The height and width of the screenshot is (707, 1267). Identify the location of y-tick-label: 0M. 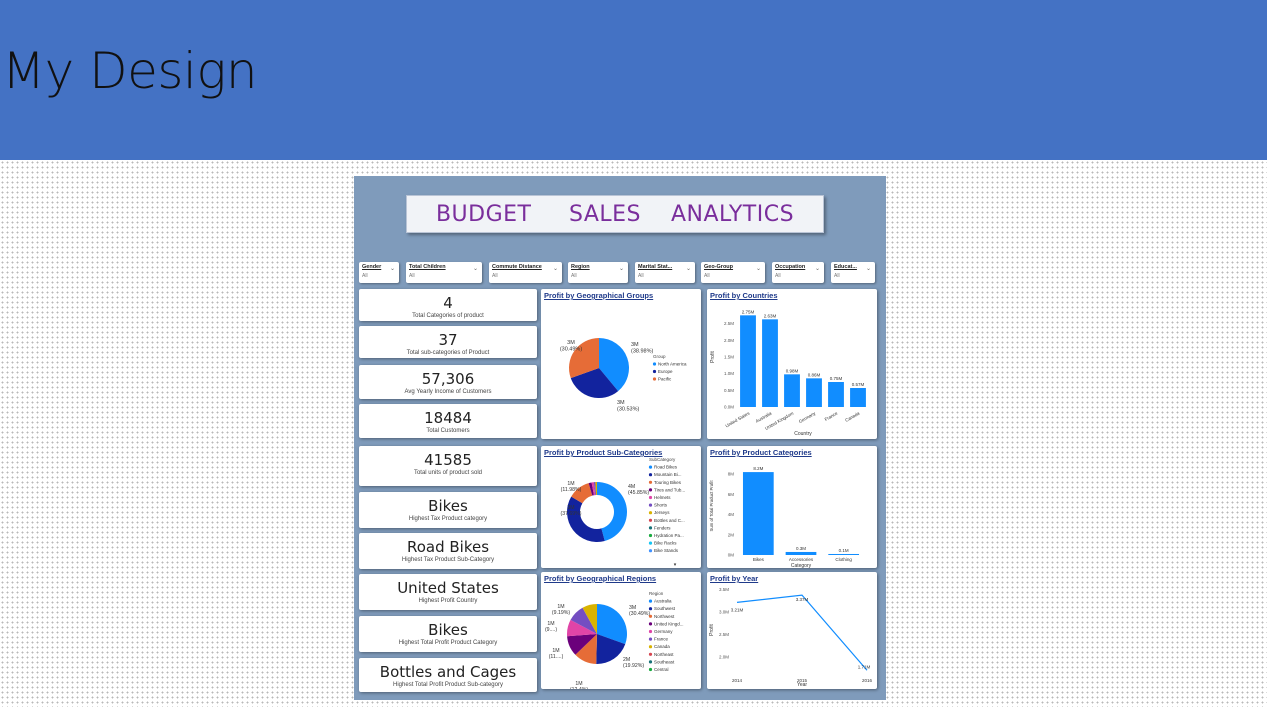
(731, 555).